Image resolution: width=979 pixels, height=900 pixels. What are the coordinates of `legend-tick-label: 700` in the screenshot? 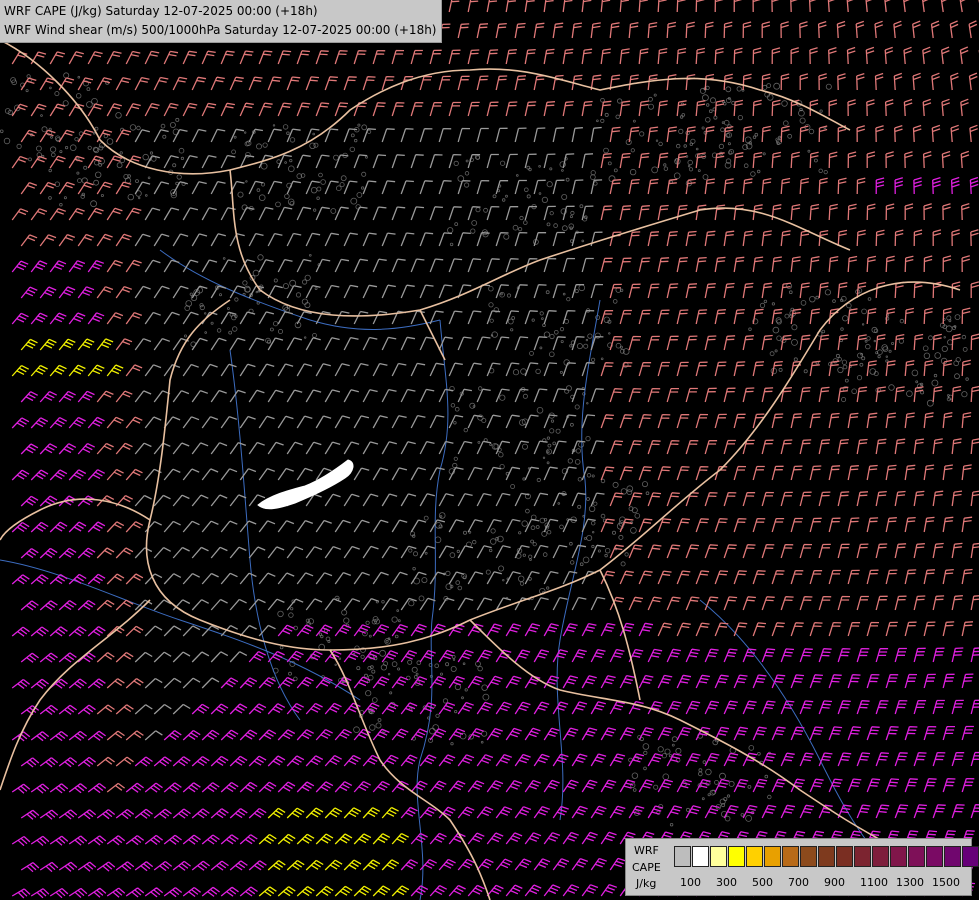 It's located at (798, 882).